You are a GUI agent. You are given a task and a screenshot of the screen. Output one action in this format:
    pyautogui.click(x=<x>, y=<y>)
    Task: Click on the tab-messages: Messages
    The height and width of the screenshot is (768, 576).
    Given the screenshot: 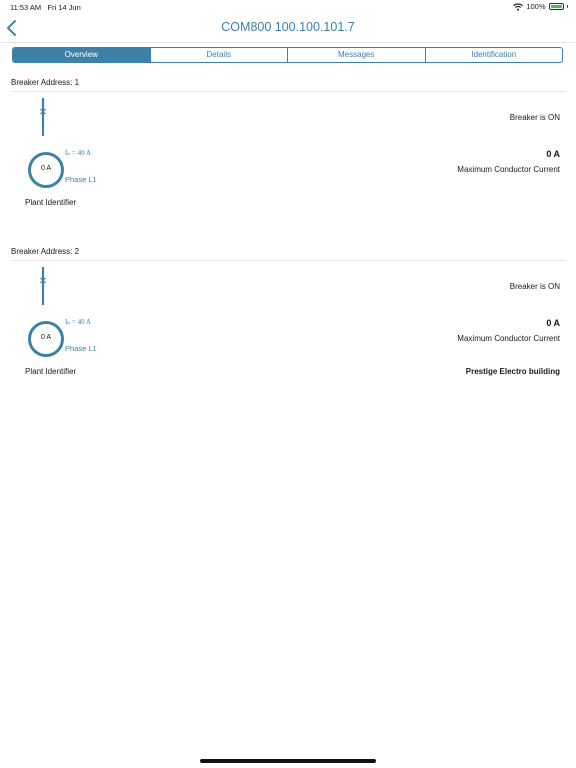 What is the action you would take?
    pyautogui.click(x=356, y=55)
    